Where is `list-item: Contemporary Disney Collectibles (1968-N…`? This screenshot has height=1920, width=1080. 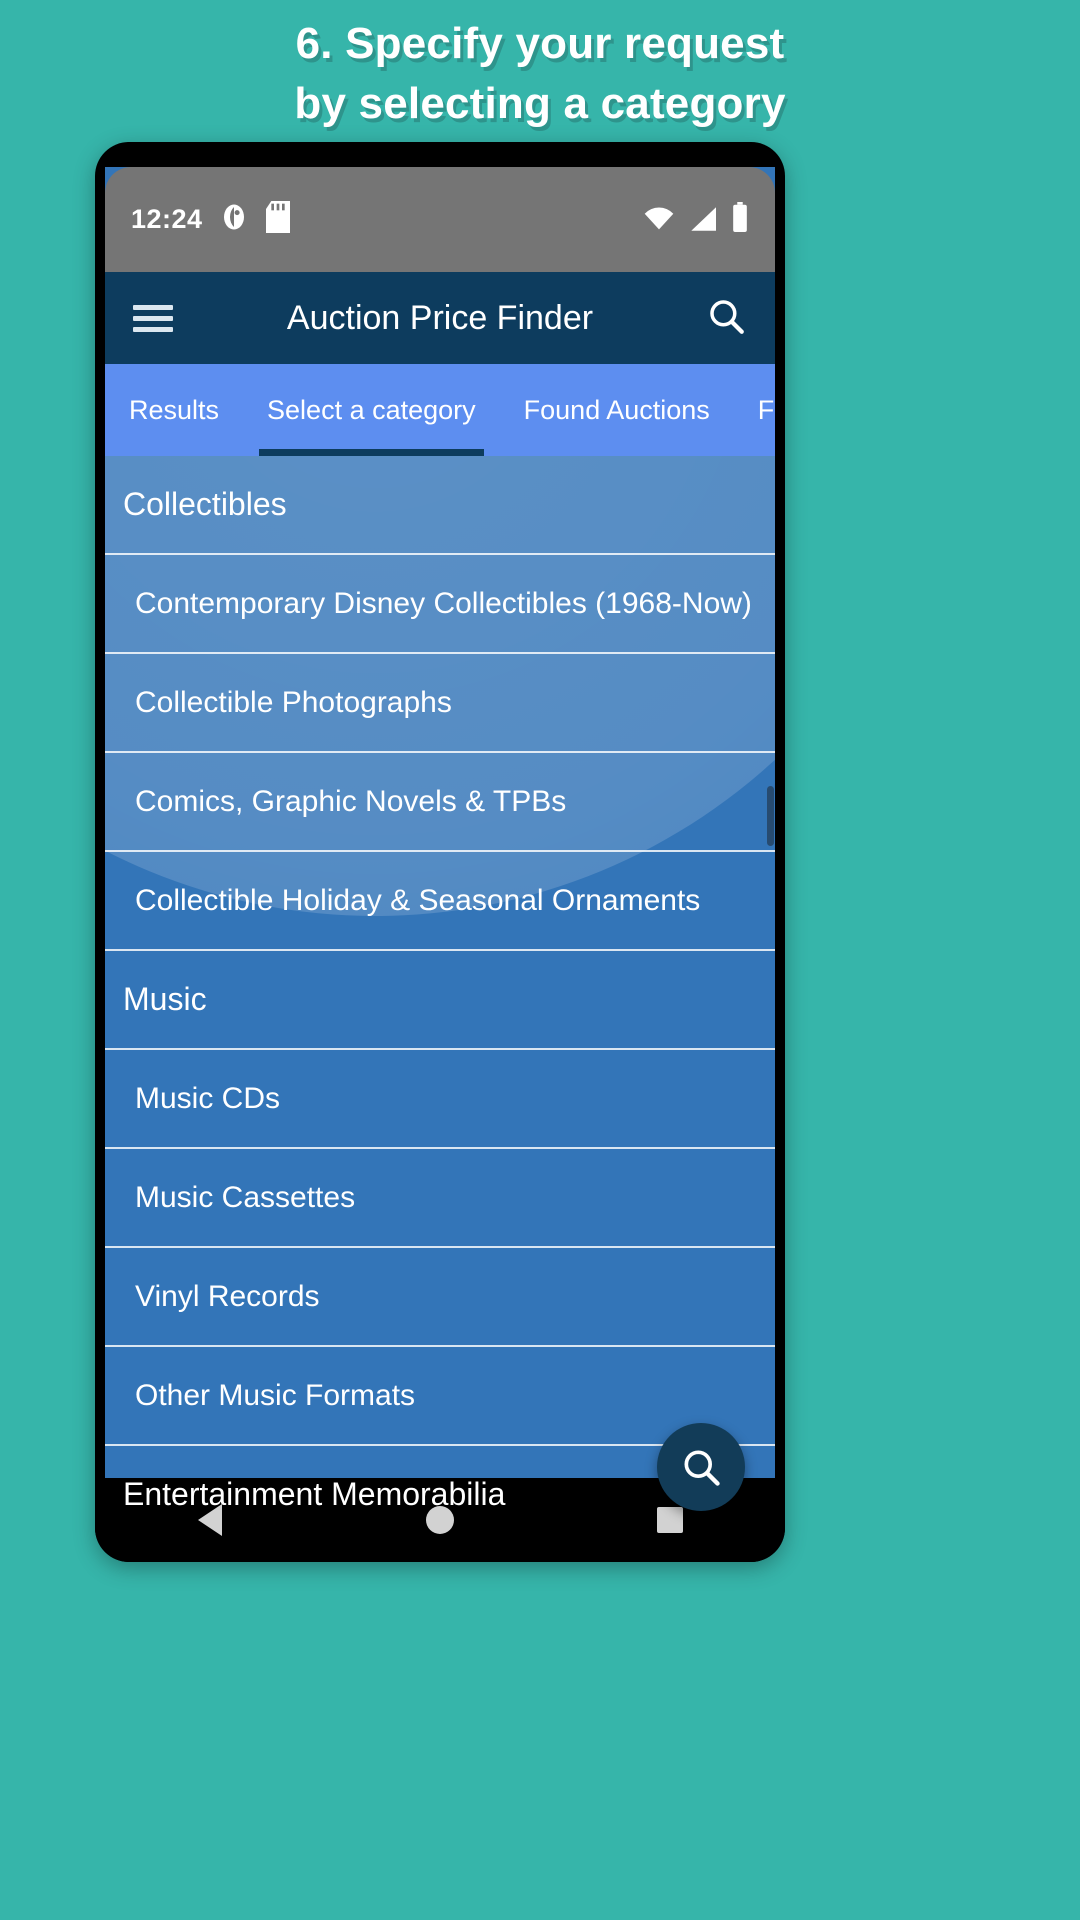
list-item: Contemporary Disney Collectibles (1968-N… is located at coordinates (440, 604).